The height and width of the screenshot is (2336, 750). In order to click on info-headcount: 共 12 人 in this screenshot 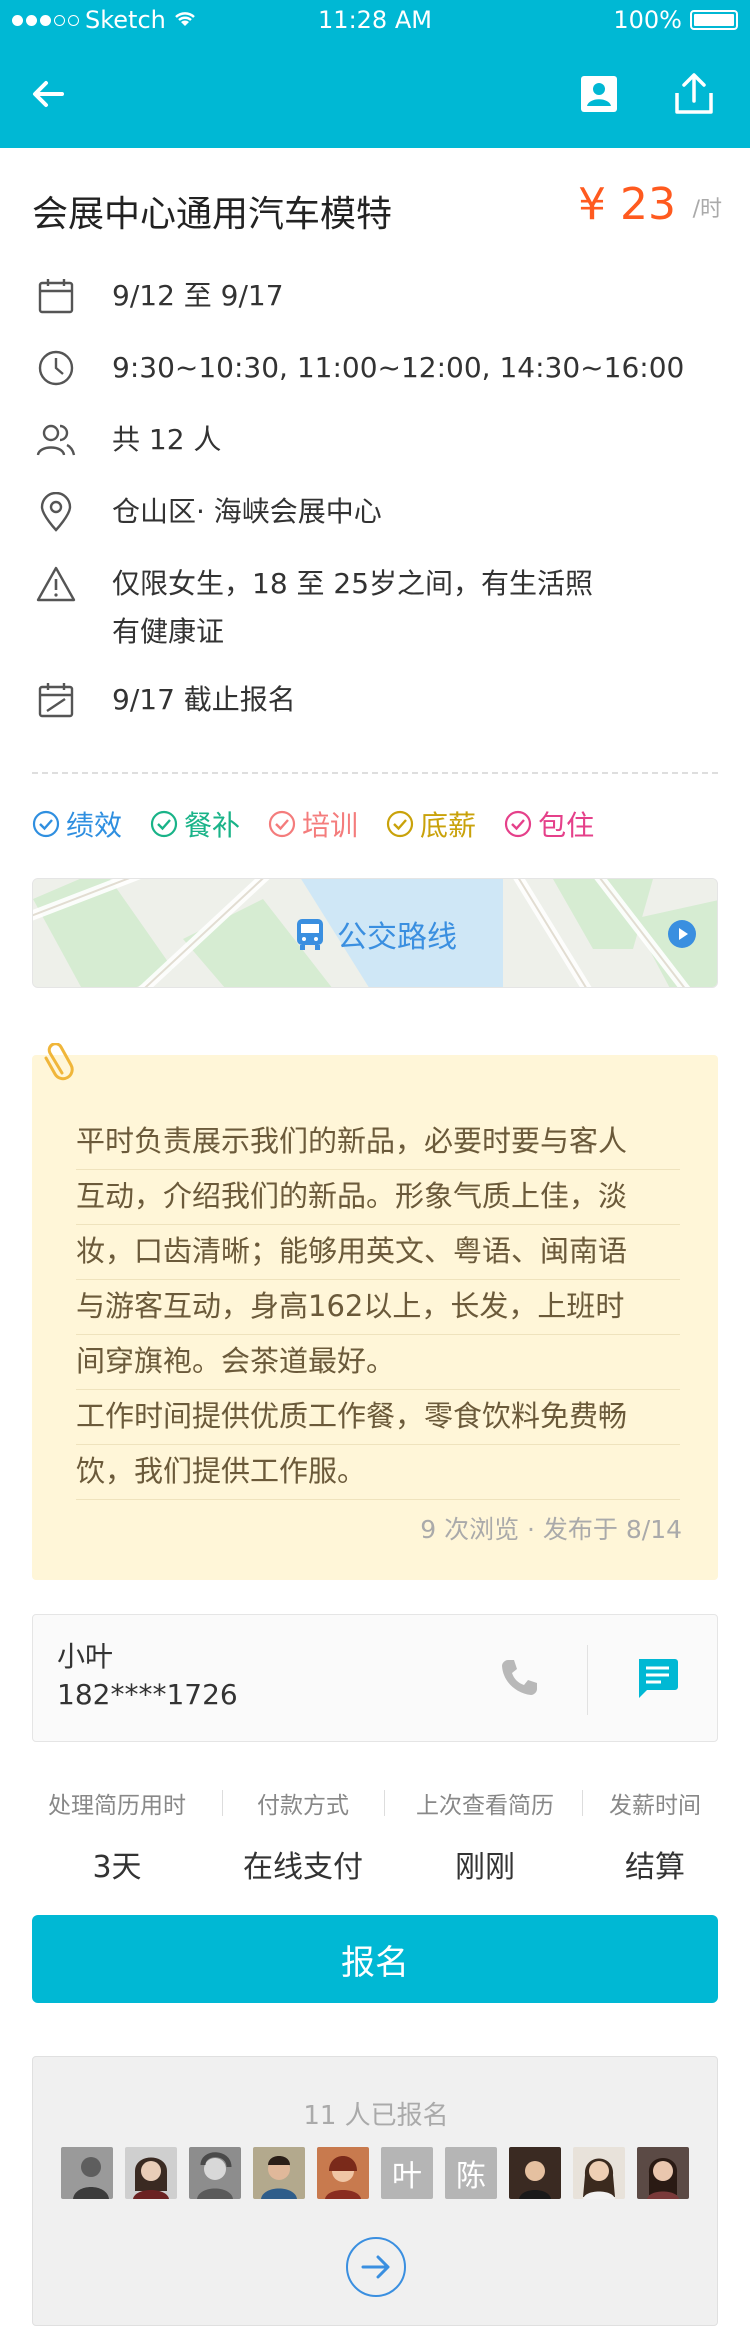, I will do `click(377, 440)`.